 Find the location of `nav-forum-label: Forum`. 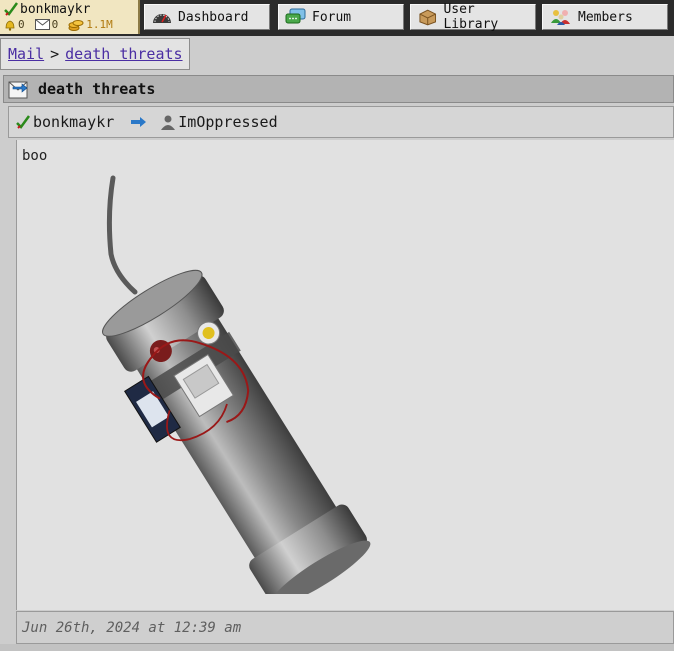

nav-forum-label: Forum is located at coordinates (332, 17).